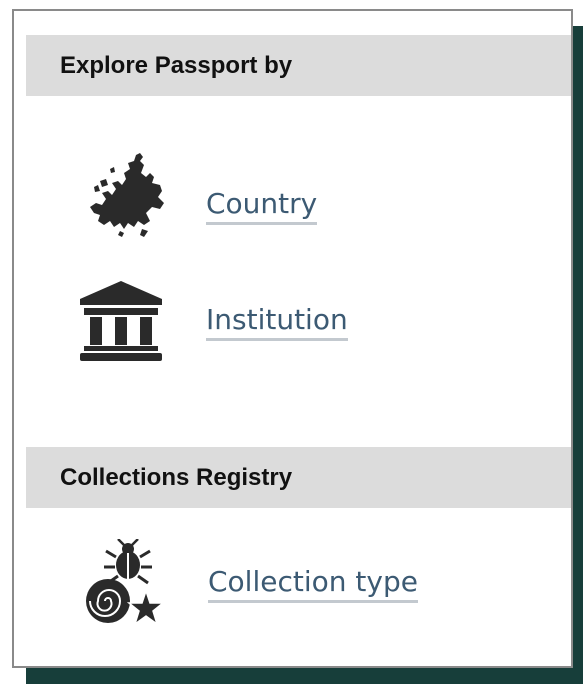 This screenshot has width=583, height=684. Describe the element at coordinates (277, 322) in the screenshot. I see `institution-link: Institution` at that location.